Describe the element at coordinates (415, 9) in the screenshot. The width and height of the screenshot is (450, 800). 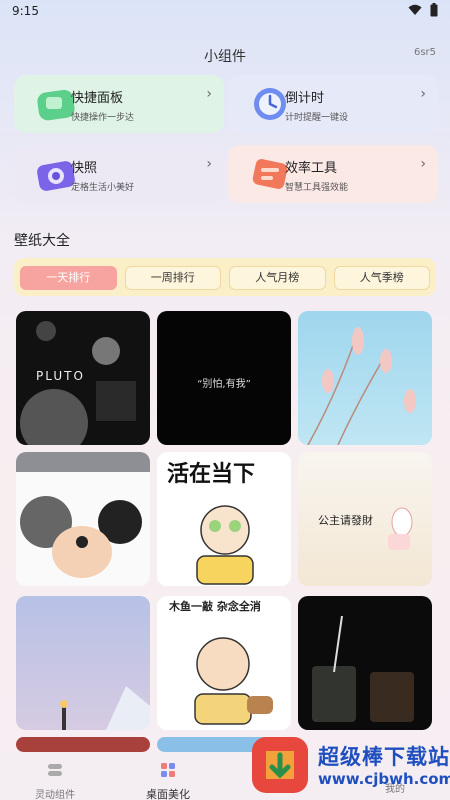
I see `wifi-icon` at that location.